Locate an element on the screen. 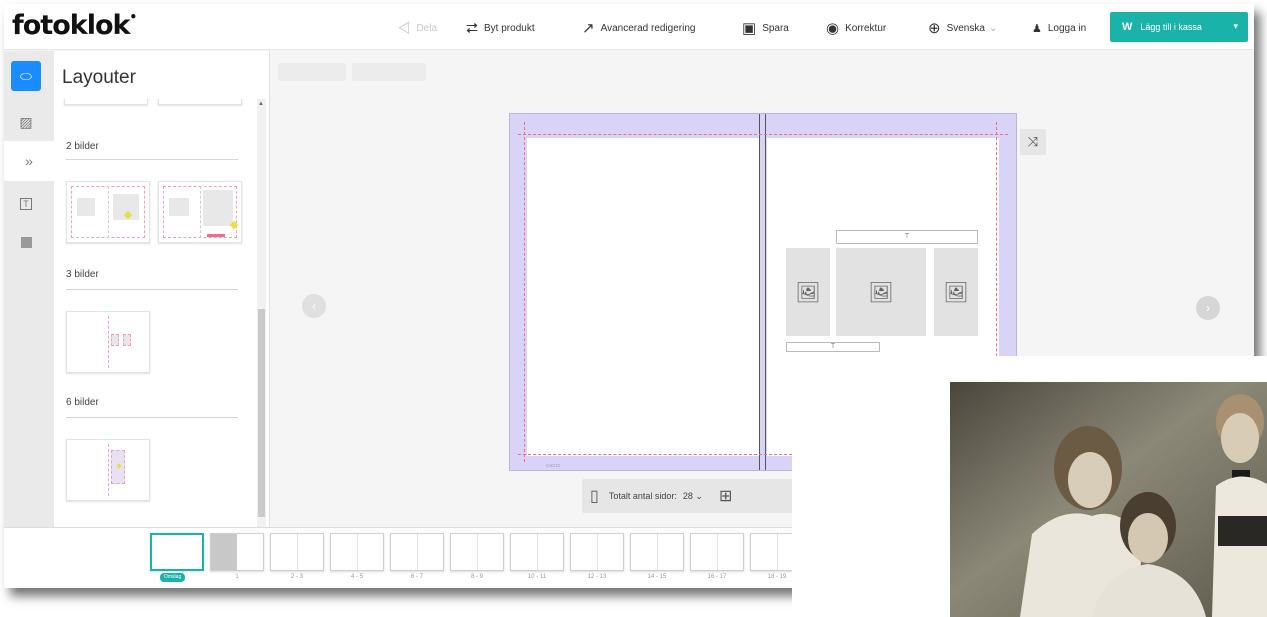  save-button: ▣ Spara is located at coordinates (765, 28).